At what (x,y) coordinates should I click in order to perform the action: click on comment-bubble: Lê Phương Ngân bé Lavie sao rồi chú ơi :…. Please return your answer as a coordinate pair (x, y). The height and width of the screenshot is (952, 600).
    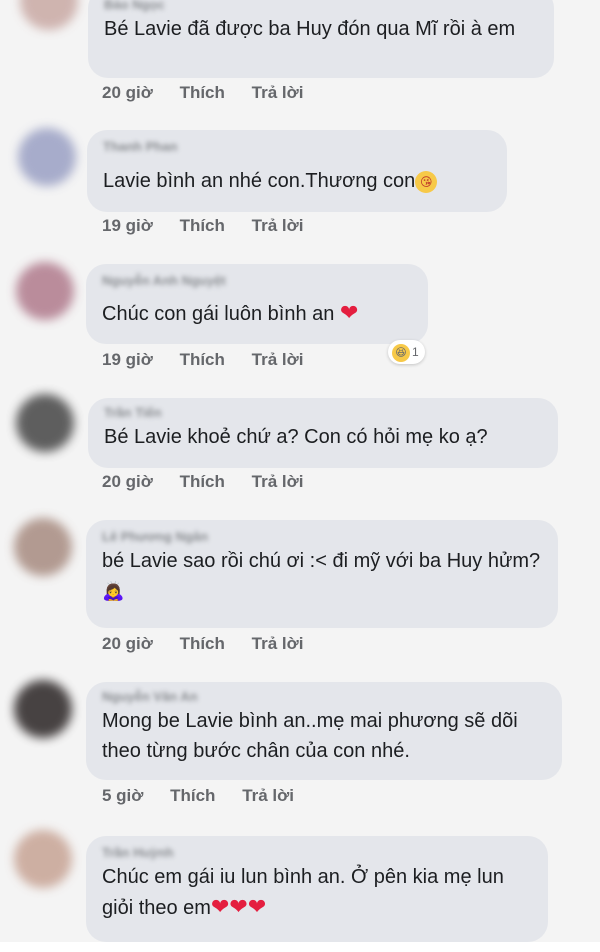
    Looking at the image, I should click on (322, 574).